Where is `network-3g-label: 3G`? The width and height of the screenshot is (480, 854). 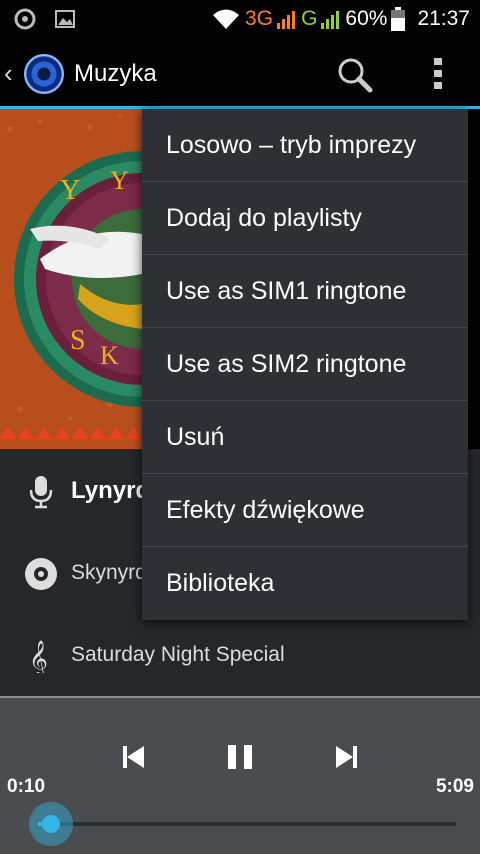 network-3g-label: 3G is located at coordinates (259, 18).